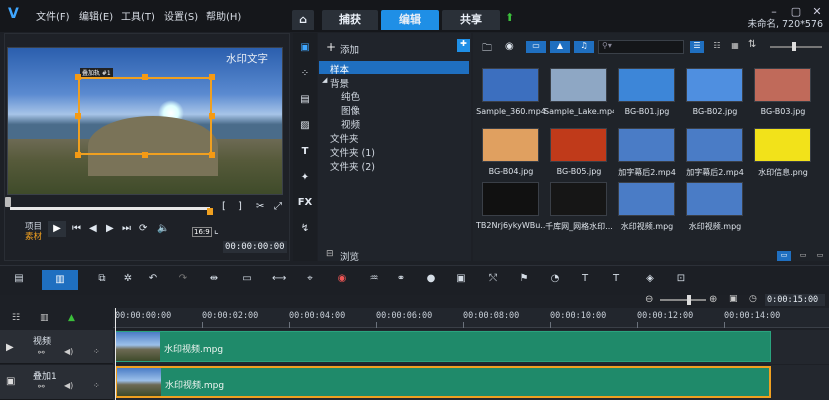 This screenshot has width=829, height=400. What do you see at coordinates (584, 47) in the screenshot?
I see `filter-audio-icon: ♫` at bounding box center [584, 47].